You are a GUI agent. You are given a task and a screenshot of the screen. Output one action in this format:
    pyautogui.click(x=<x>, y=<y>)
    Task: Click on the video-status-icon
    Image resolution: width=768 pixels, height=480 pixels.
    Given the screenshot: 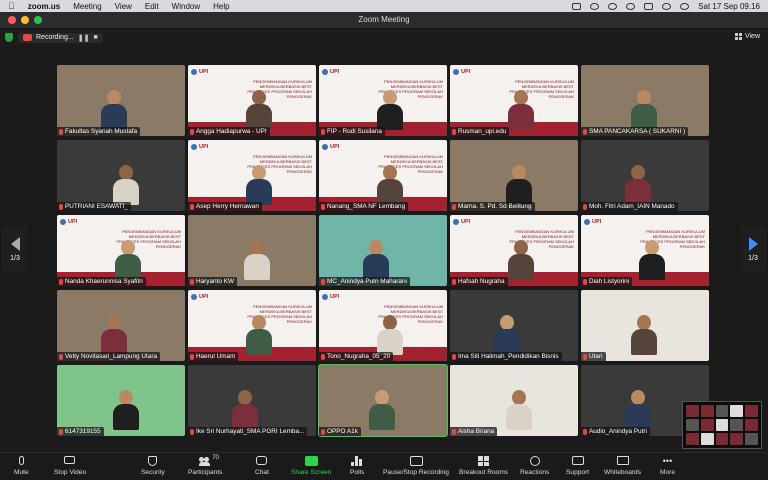 What is the action you would take?
    pyautogui.click(x=577, y=6)
    